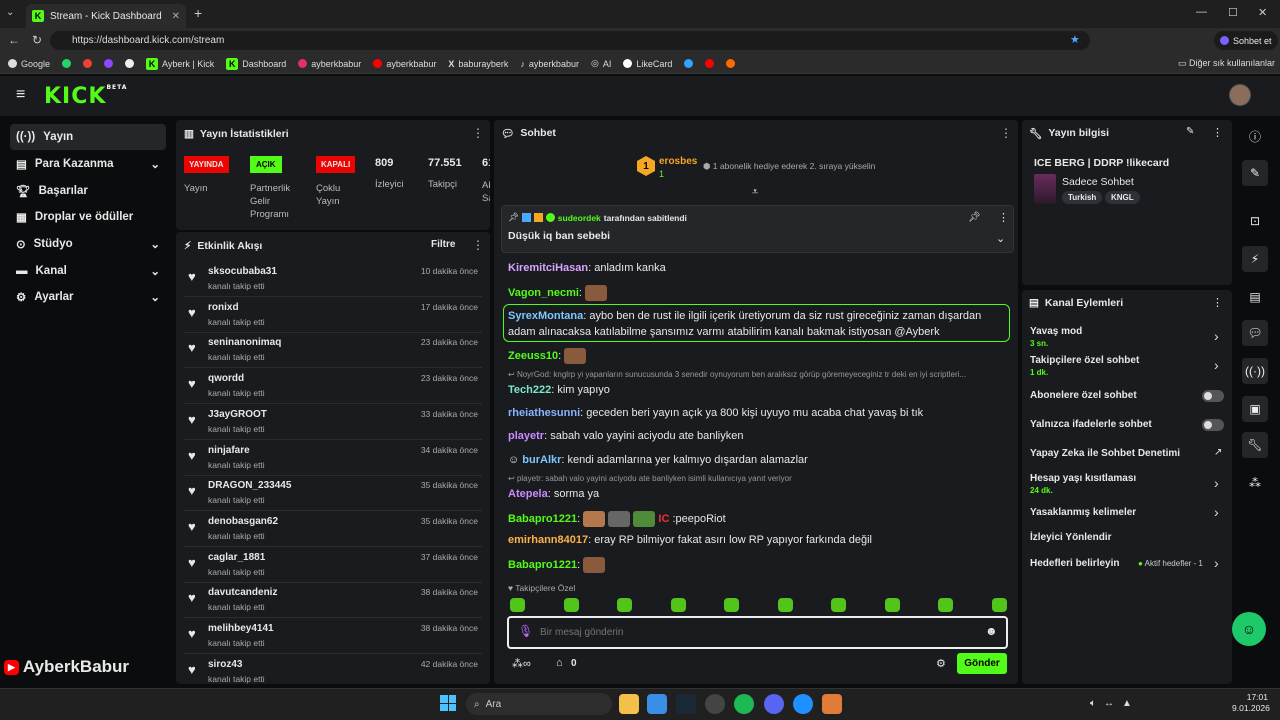 Image resolution: width=1280 pixels, height=720 pixels. Describe the element at coordinates (88, 271) in the screenshot. I see `sidebar-item-kanal: ▬ Kanal ⌄` at that location.